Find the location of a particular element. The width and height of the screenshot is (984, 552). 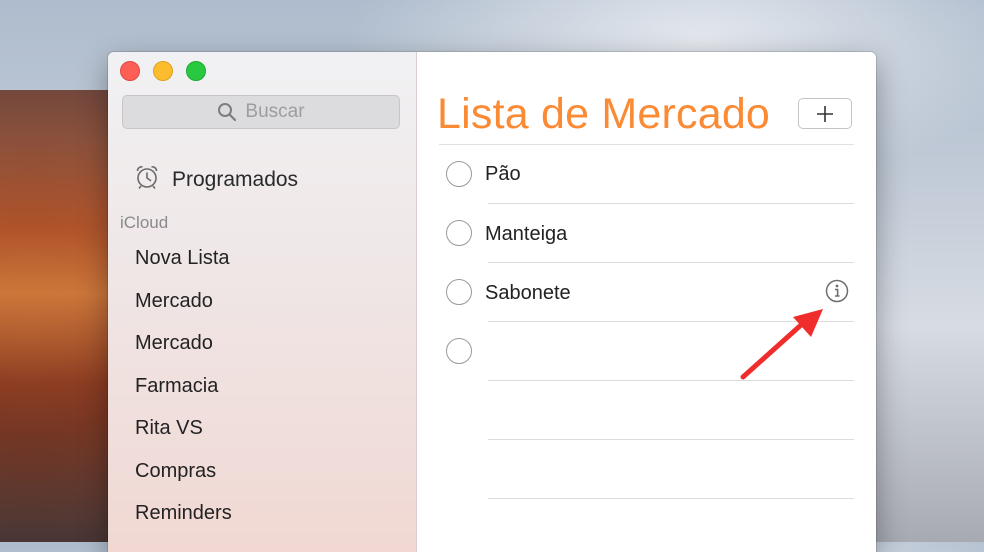

sidebar-item-label: Programados is located at coordinates (235, 179).